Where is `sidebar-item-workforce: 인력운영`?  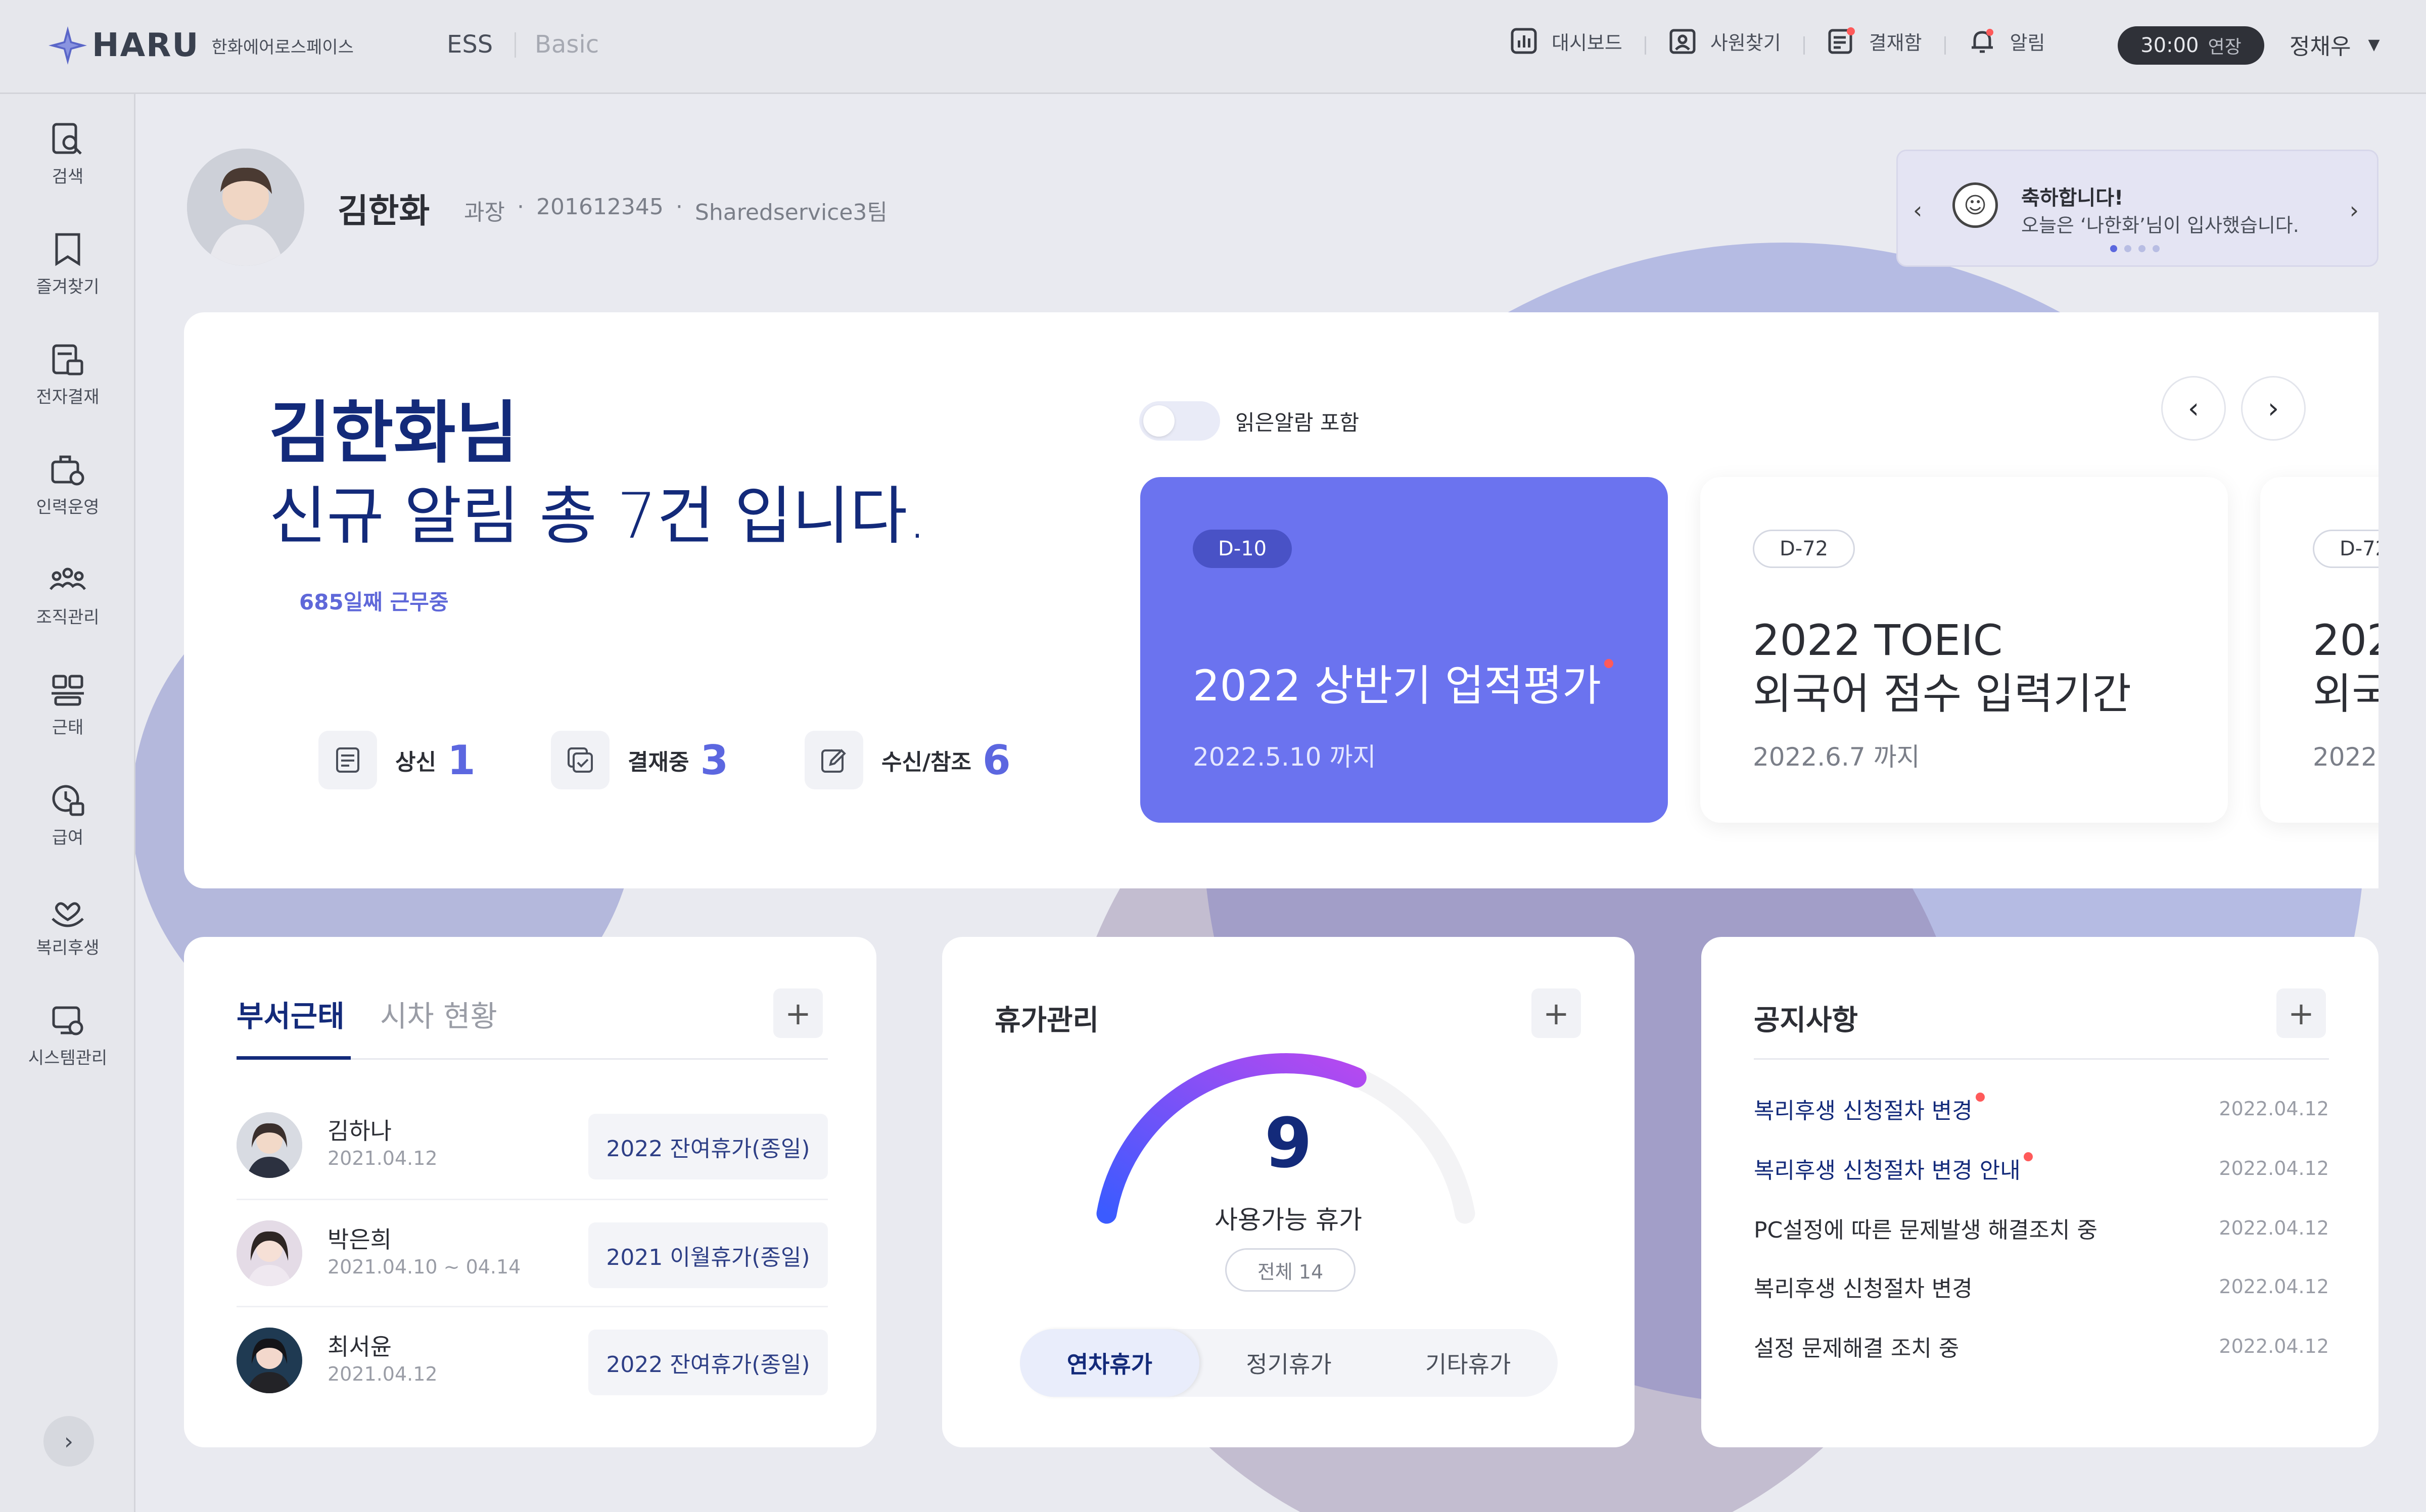 sidebar-item-workforce: 인력운영 is located at coordinates (67, 484).